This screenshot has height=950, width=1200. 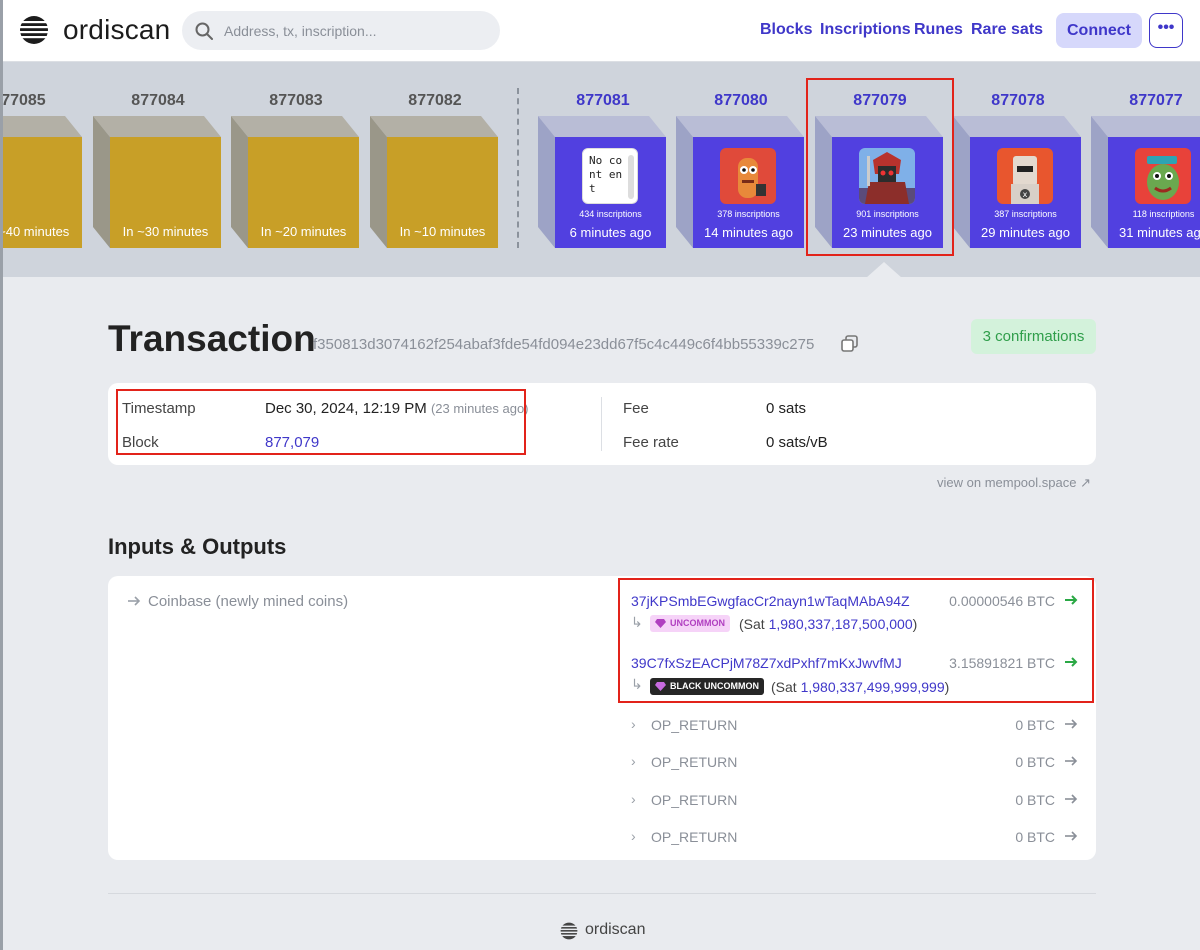 What do you see at coordinates (1166, 30) in the screenshot?
I see `more-menu-button: •••` at bounding box center [1166, 30].